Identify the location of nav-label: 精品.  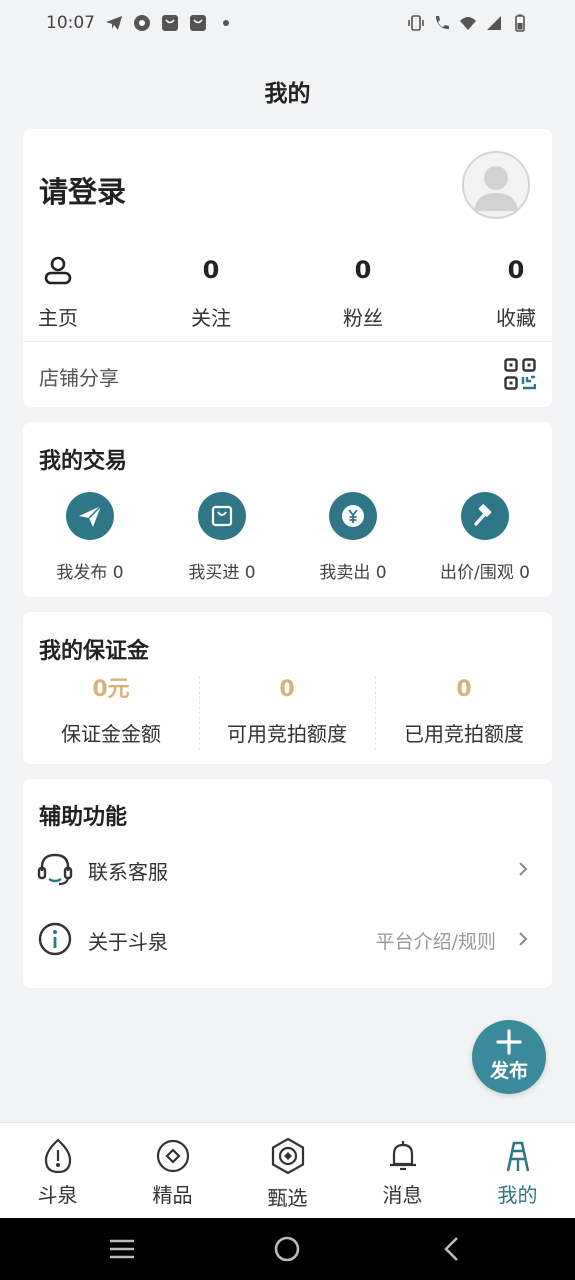
(172, 1195).